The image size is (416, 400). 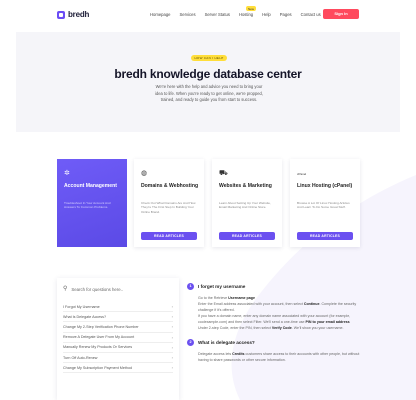 I want to click on search-input, so click(x=119, y=289).